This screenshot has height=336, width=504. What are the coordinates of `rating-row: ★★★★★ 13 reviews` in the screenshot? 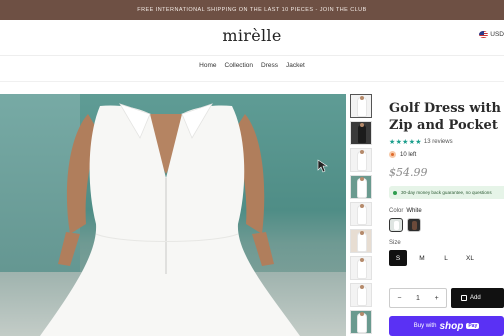 It's located at (446, 142).